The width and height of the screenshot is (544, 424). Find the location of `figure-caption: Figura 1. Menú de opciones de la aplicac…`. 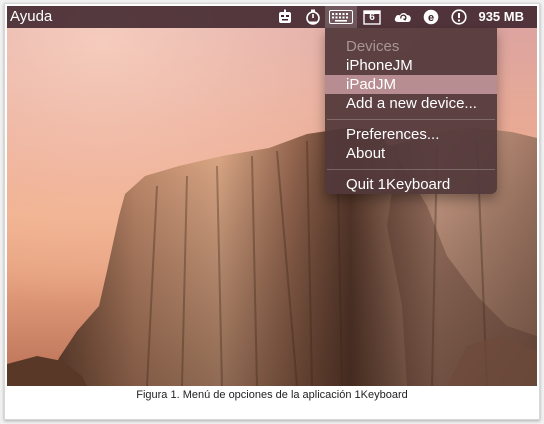

figure-caption: Figura 1. Menú de opciones de la aplicac… is located at coordinates (272, 395).